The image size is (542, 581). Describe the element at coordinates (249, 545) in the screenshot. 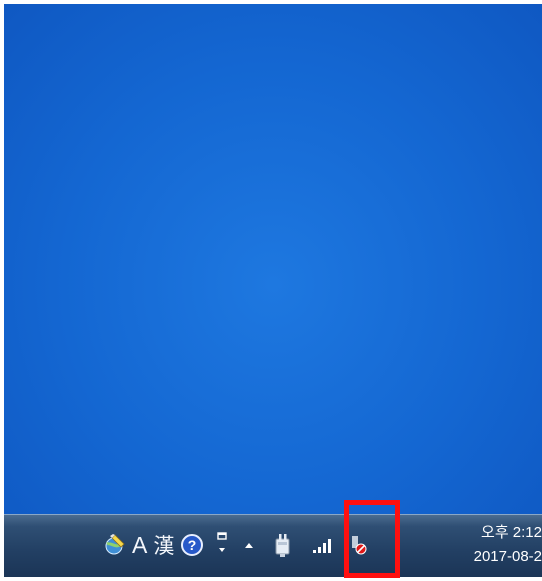

I see `show-hidden-icons-arrow` at that location.